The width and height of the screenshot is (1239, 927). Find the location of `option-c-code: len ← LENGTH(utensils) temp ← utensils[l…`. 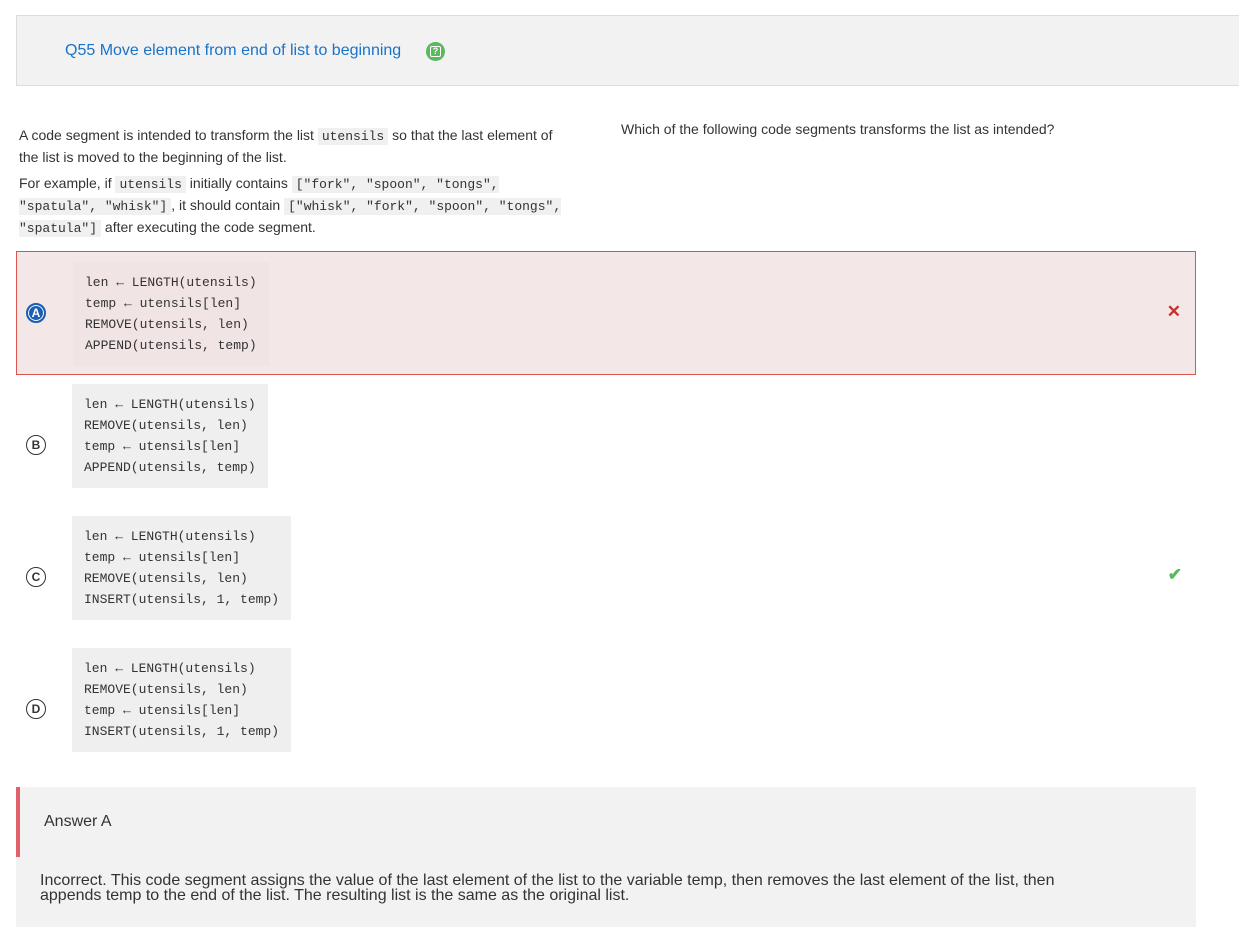

option-c-code: len ← LENGTH(utensils) temp ← utensils[l… is located at coordinates (182, 568).